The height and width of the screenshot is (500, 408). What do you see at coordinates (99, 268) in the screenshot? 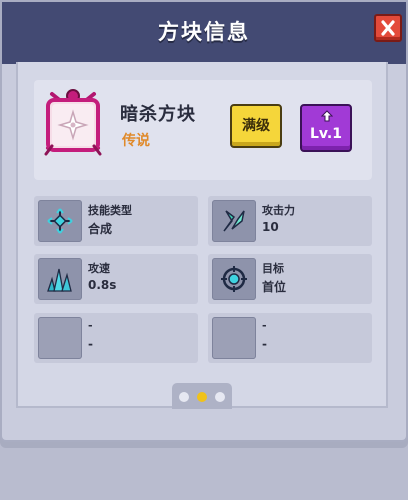
I see `stat-label: 攻速` at bounding box center [99, 268].